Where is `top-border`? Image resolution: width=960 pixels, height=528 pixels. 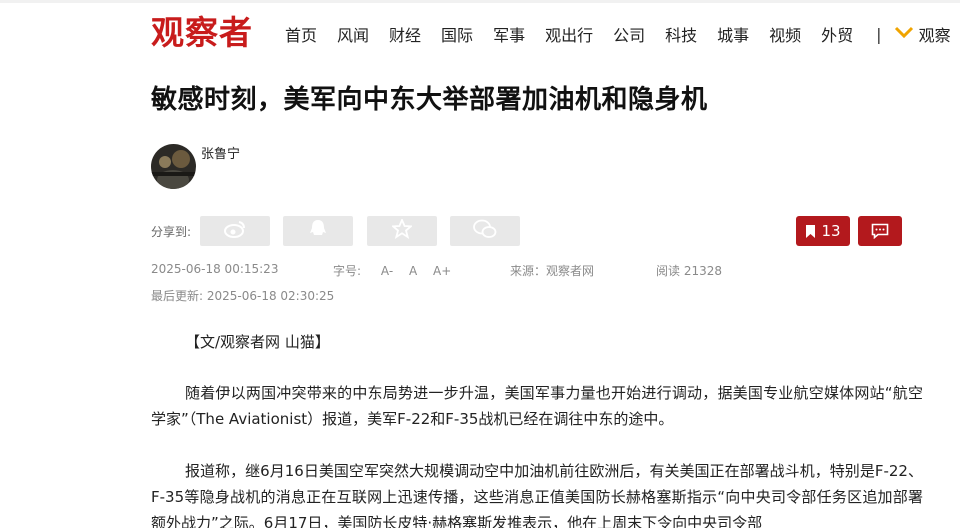
top-border is located at coordinates (480, 1).